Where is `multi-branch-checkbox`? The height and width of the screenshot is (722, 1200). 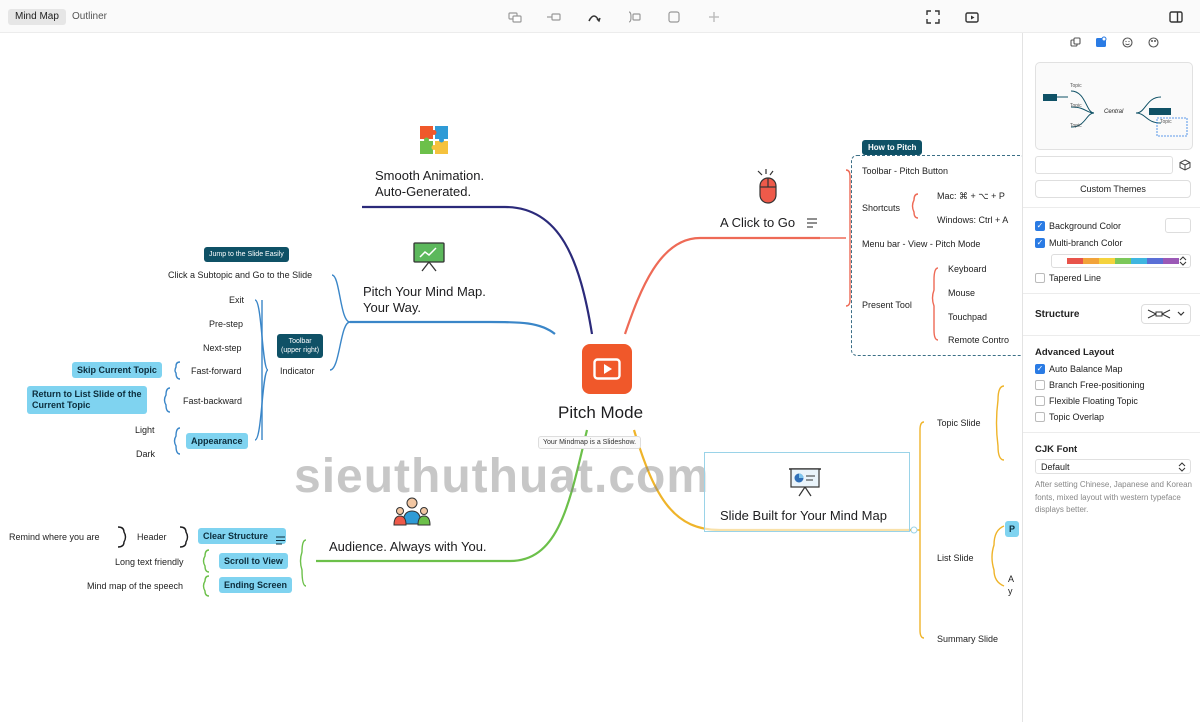 multi-branch-checkbox is located at coordinates (1040, 243).